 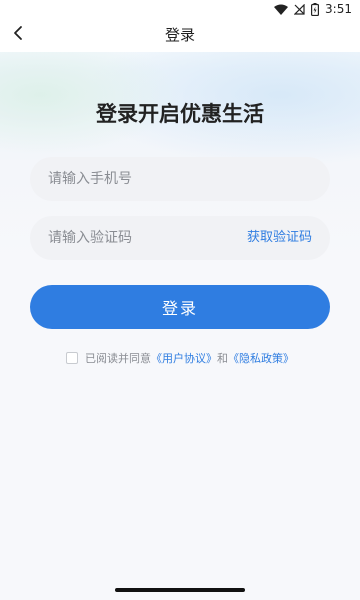 What do you see at coordinates (281, 9) in the screenshot?
I see `wifi-icon` at bounding box center [281, 9].